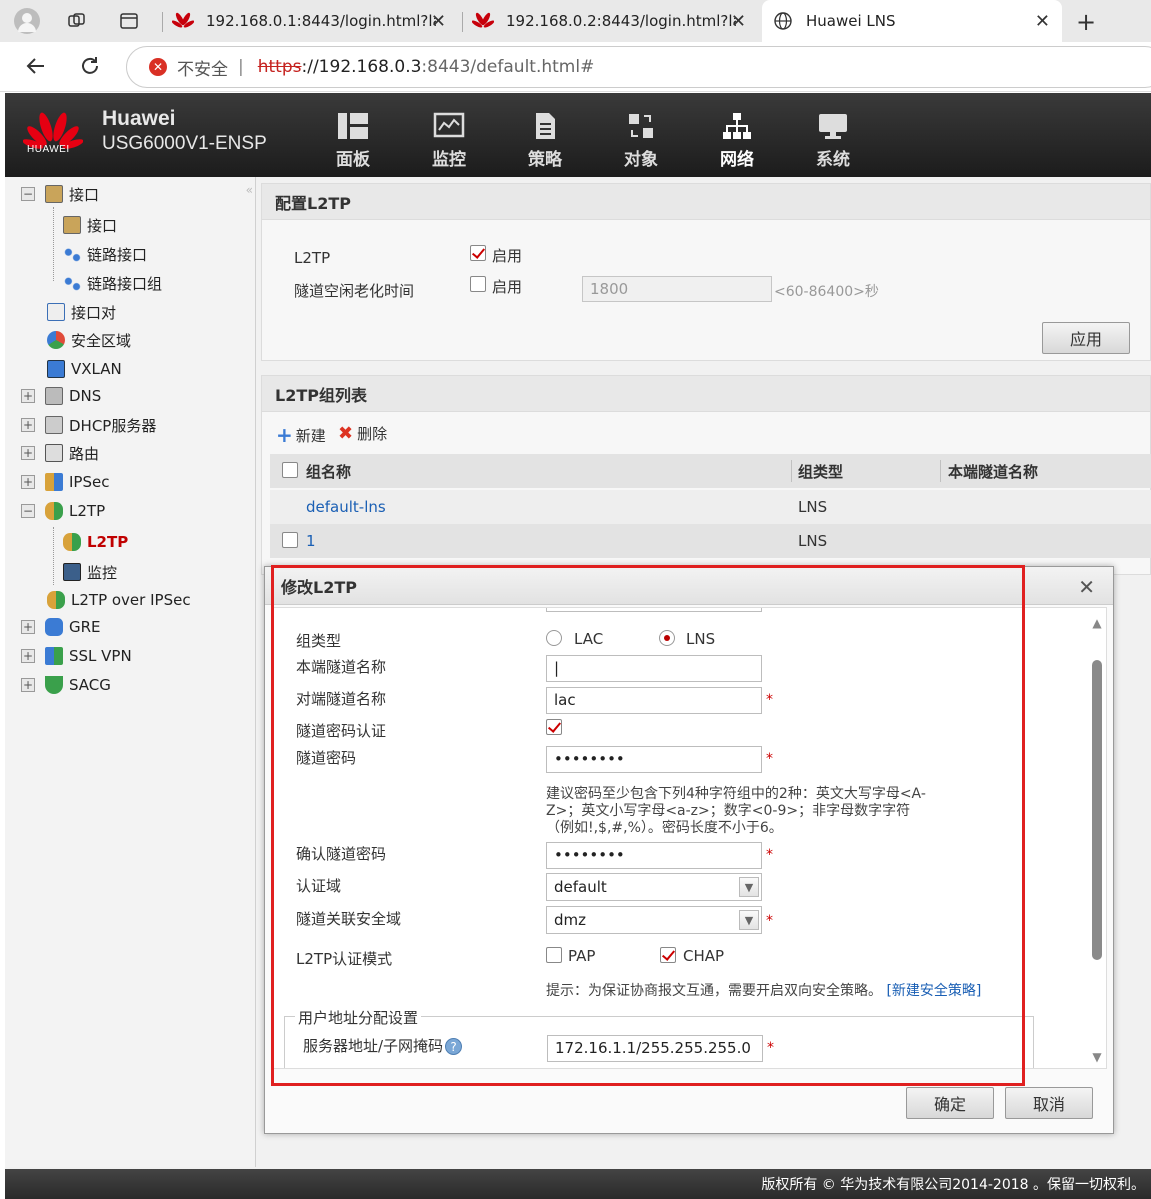 This screenshot has width=1151, height=1199. I want to click on idle-timeout-input: 1800, so click(677, 289).